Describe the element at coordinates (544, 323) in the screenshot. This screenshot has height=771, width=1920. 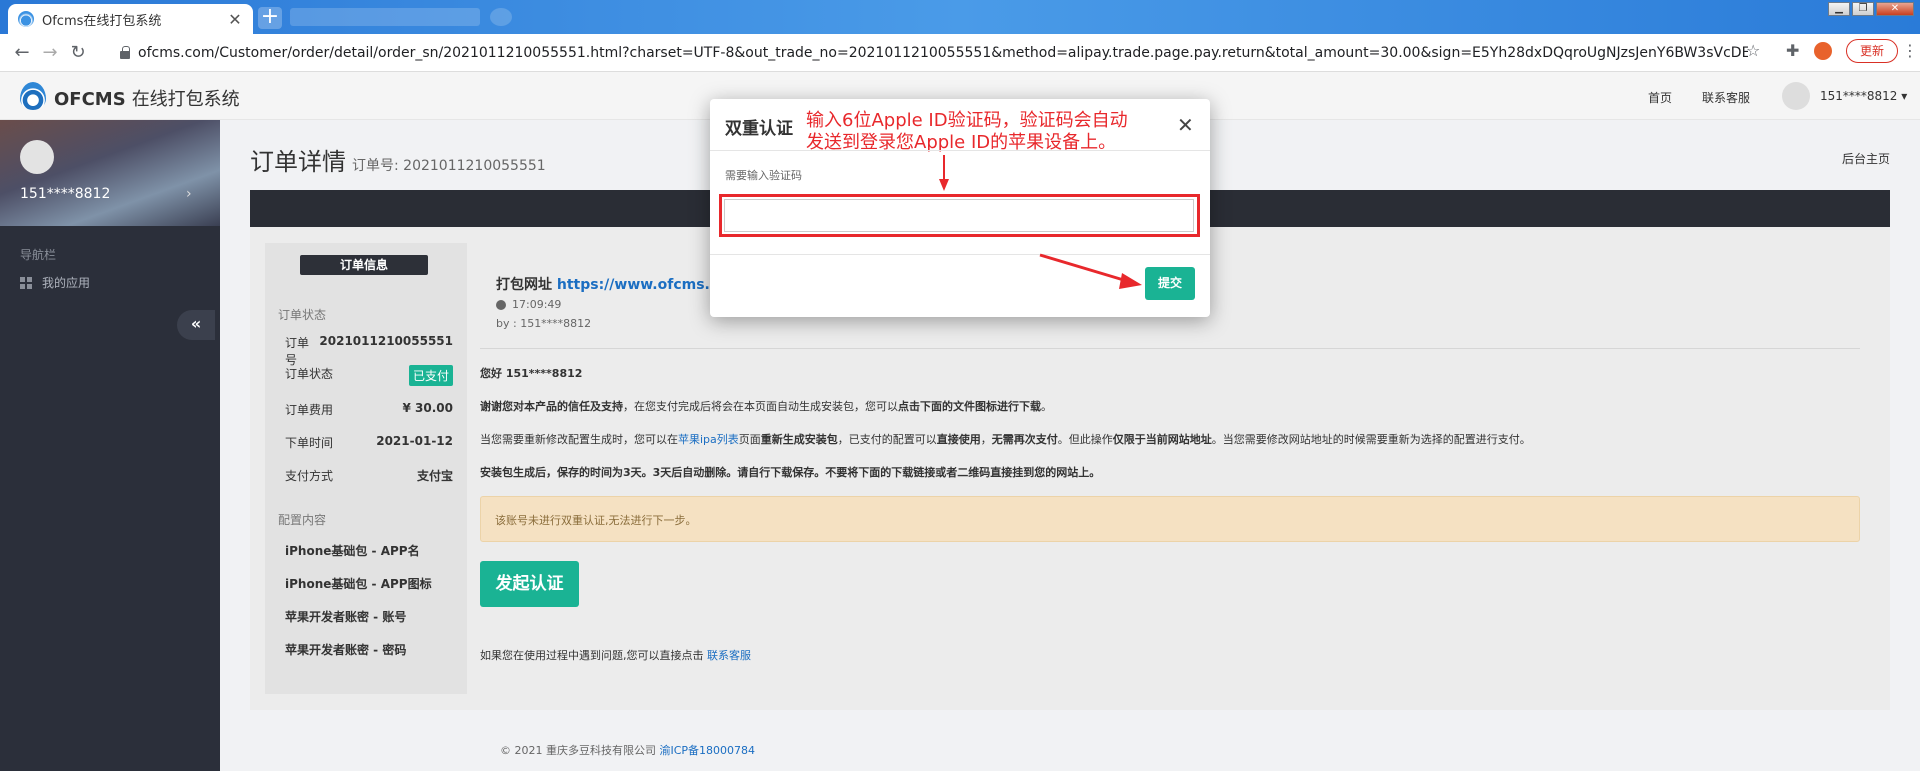
I see `pack-by: by : 151****8812` at that location.